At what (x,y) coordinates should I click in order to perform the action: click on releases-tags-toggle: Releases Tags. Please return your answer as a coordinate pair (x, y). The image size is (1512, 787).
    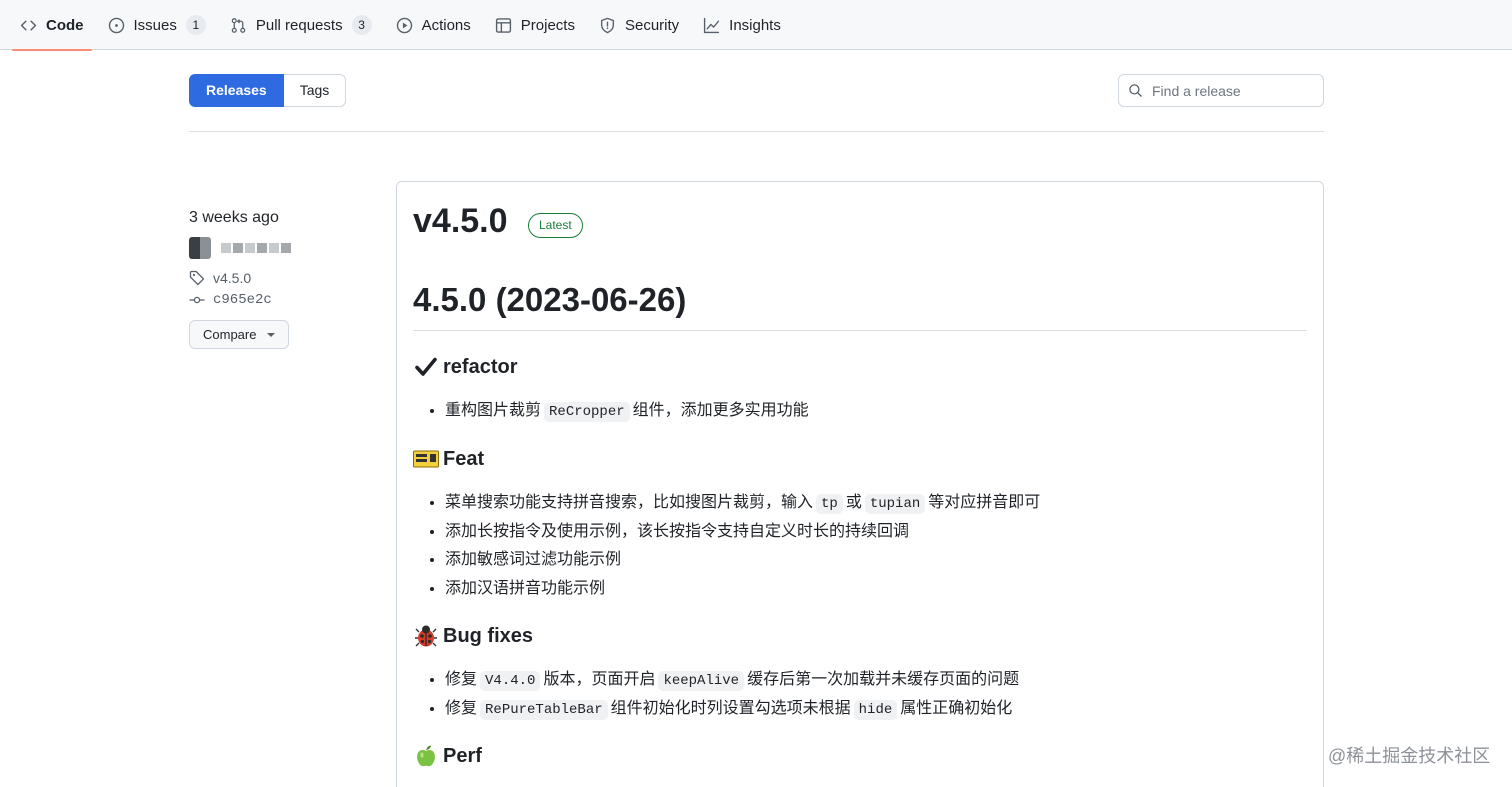
    Looking at the image, I should click on (268, 90).